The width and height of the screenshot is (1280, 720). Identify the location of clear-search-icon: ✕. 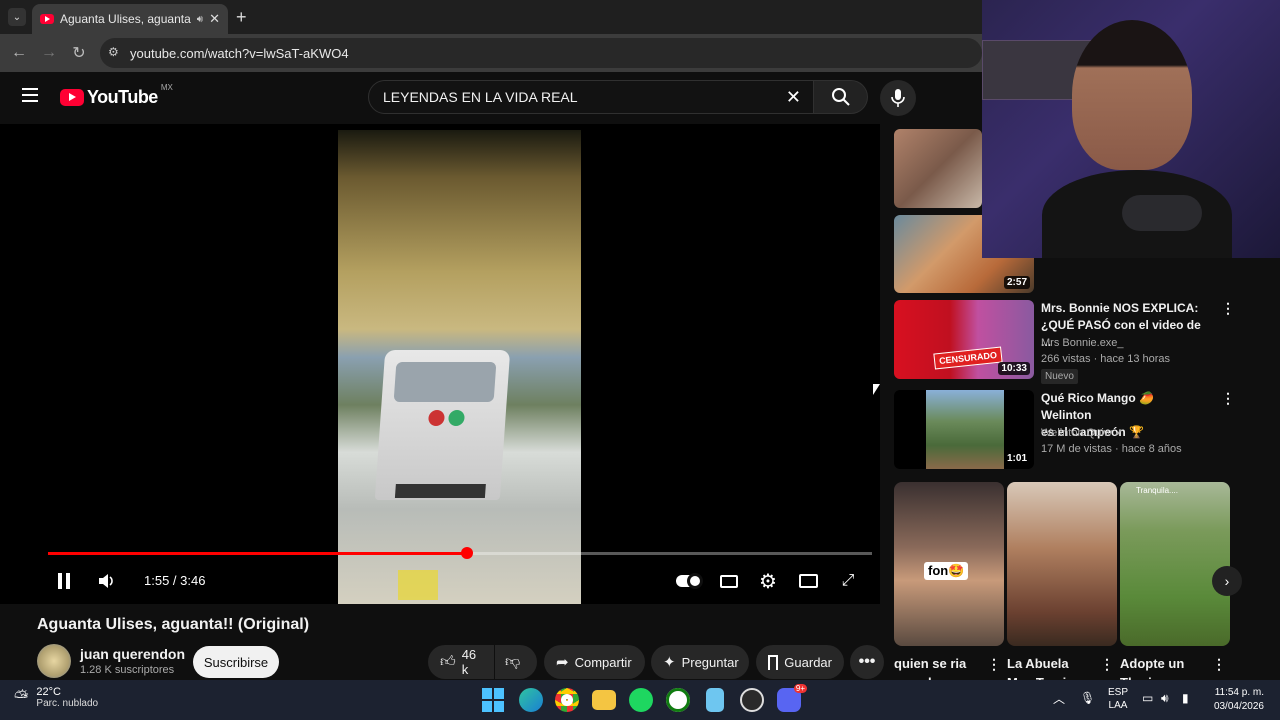
(793, 97).